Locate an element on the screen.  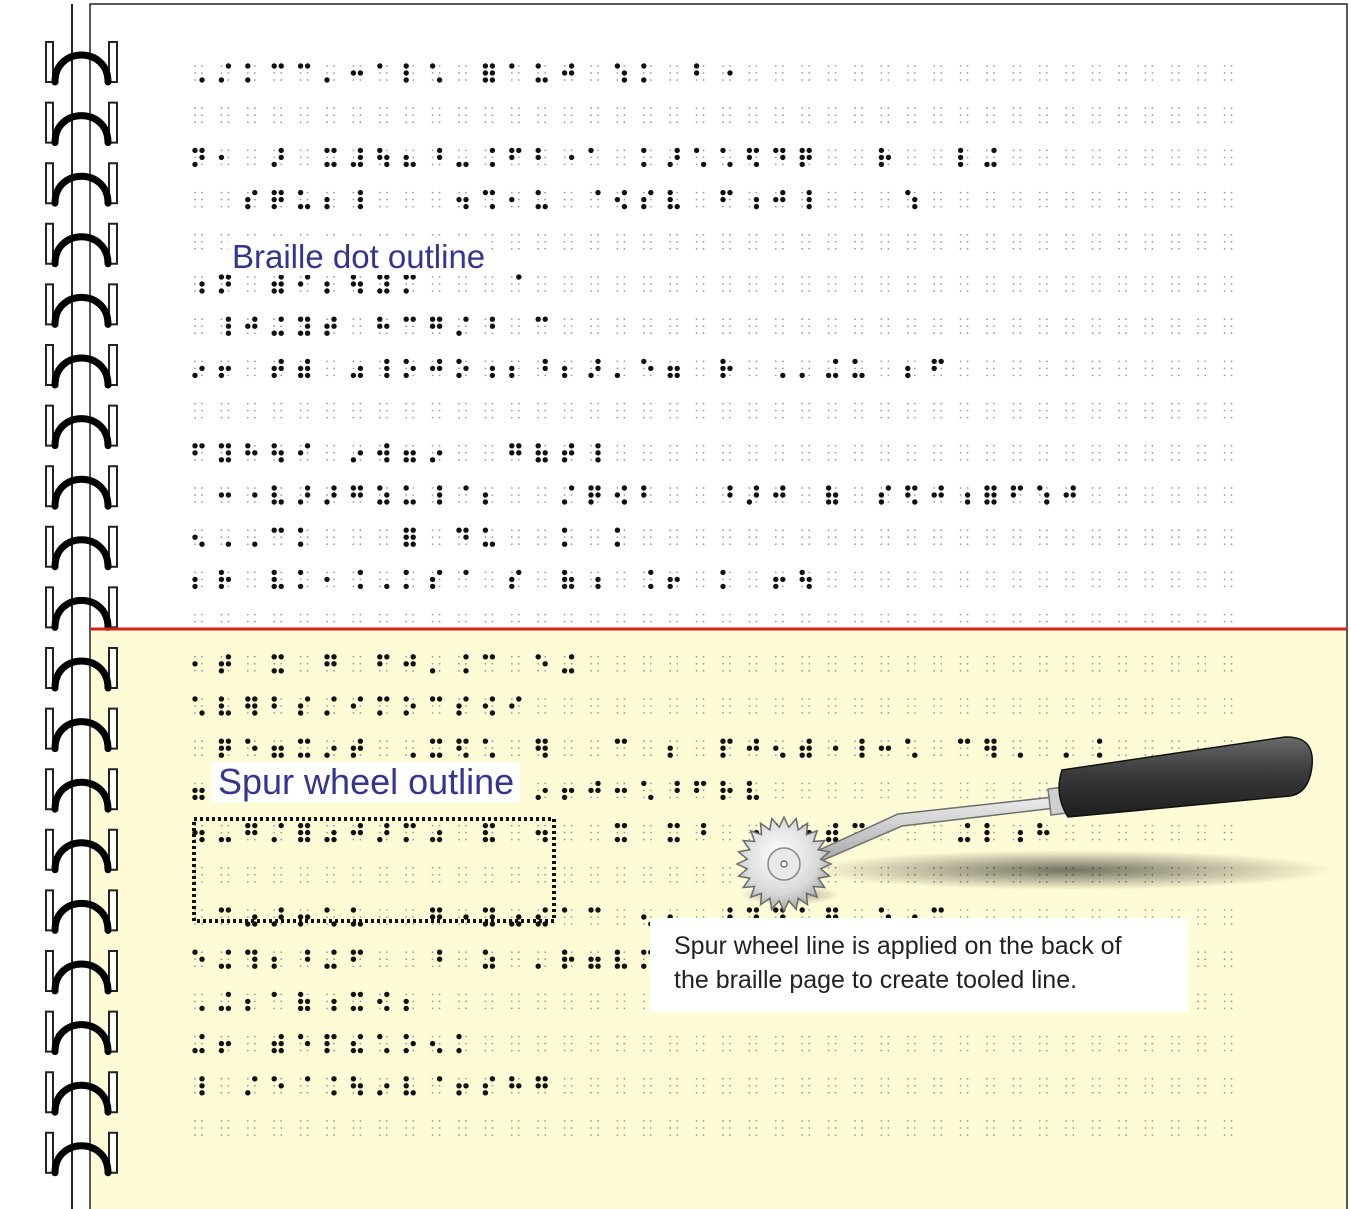
spur-wheel-outline-label: Spur wheel outline is located at coordinates (366, 782).